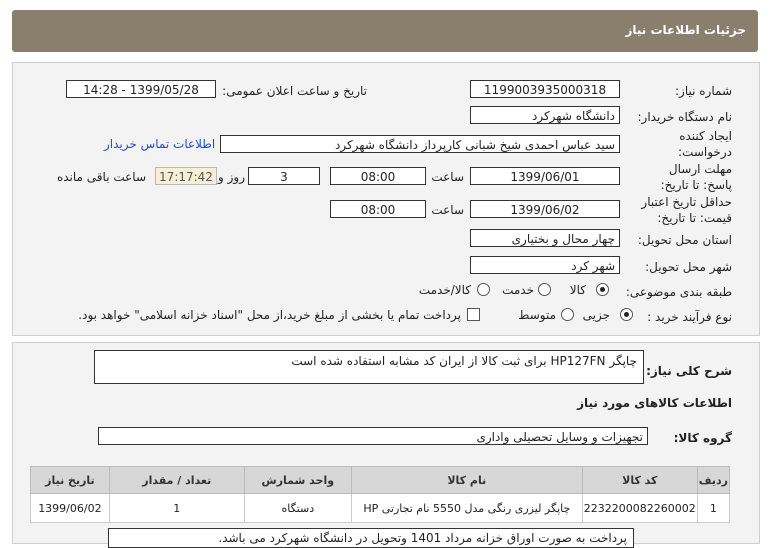  Describe the element at coordinates (684, 240) in the screenshot. I see `province-label: استان محل تحویل:` at that location.